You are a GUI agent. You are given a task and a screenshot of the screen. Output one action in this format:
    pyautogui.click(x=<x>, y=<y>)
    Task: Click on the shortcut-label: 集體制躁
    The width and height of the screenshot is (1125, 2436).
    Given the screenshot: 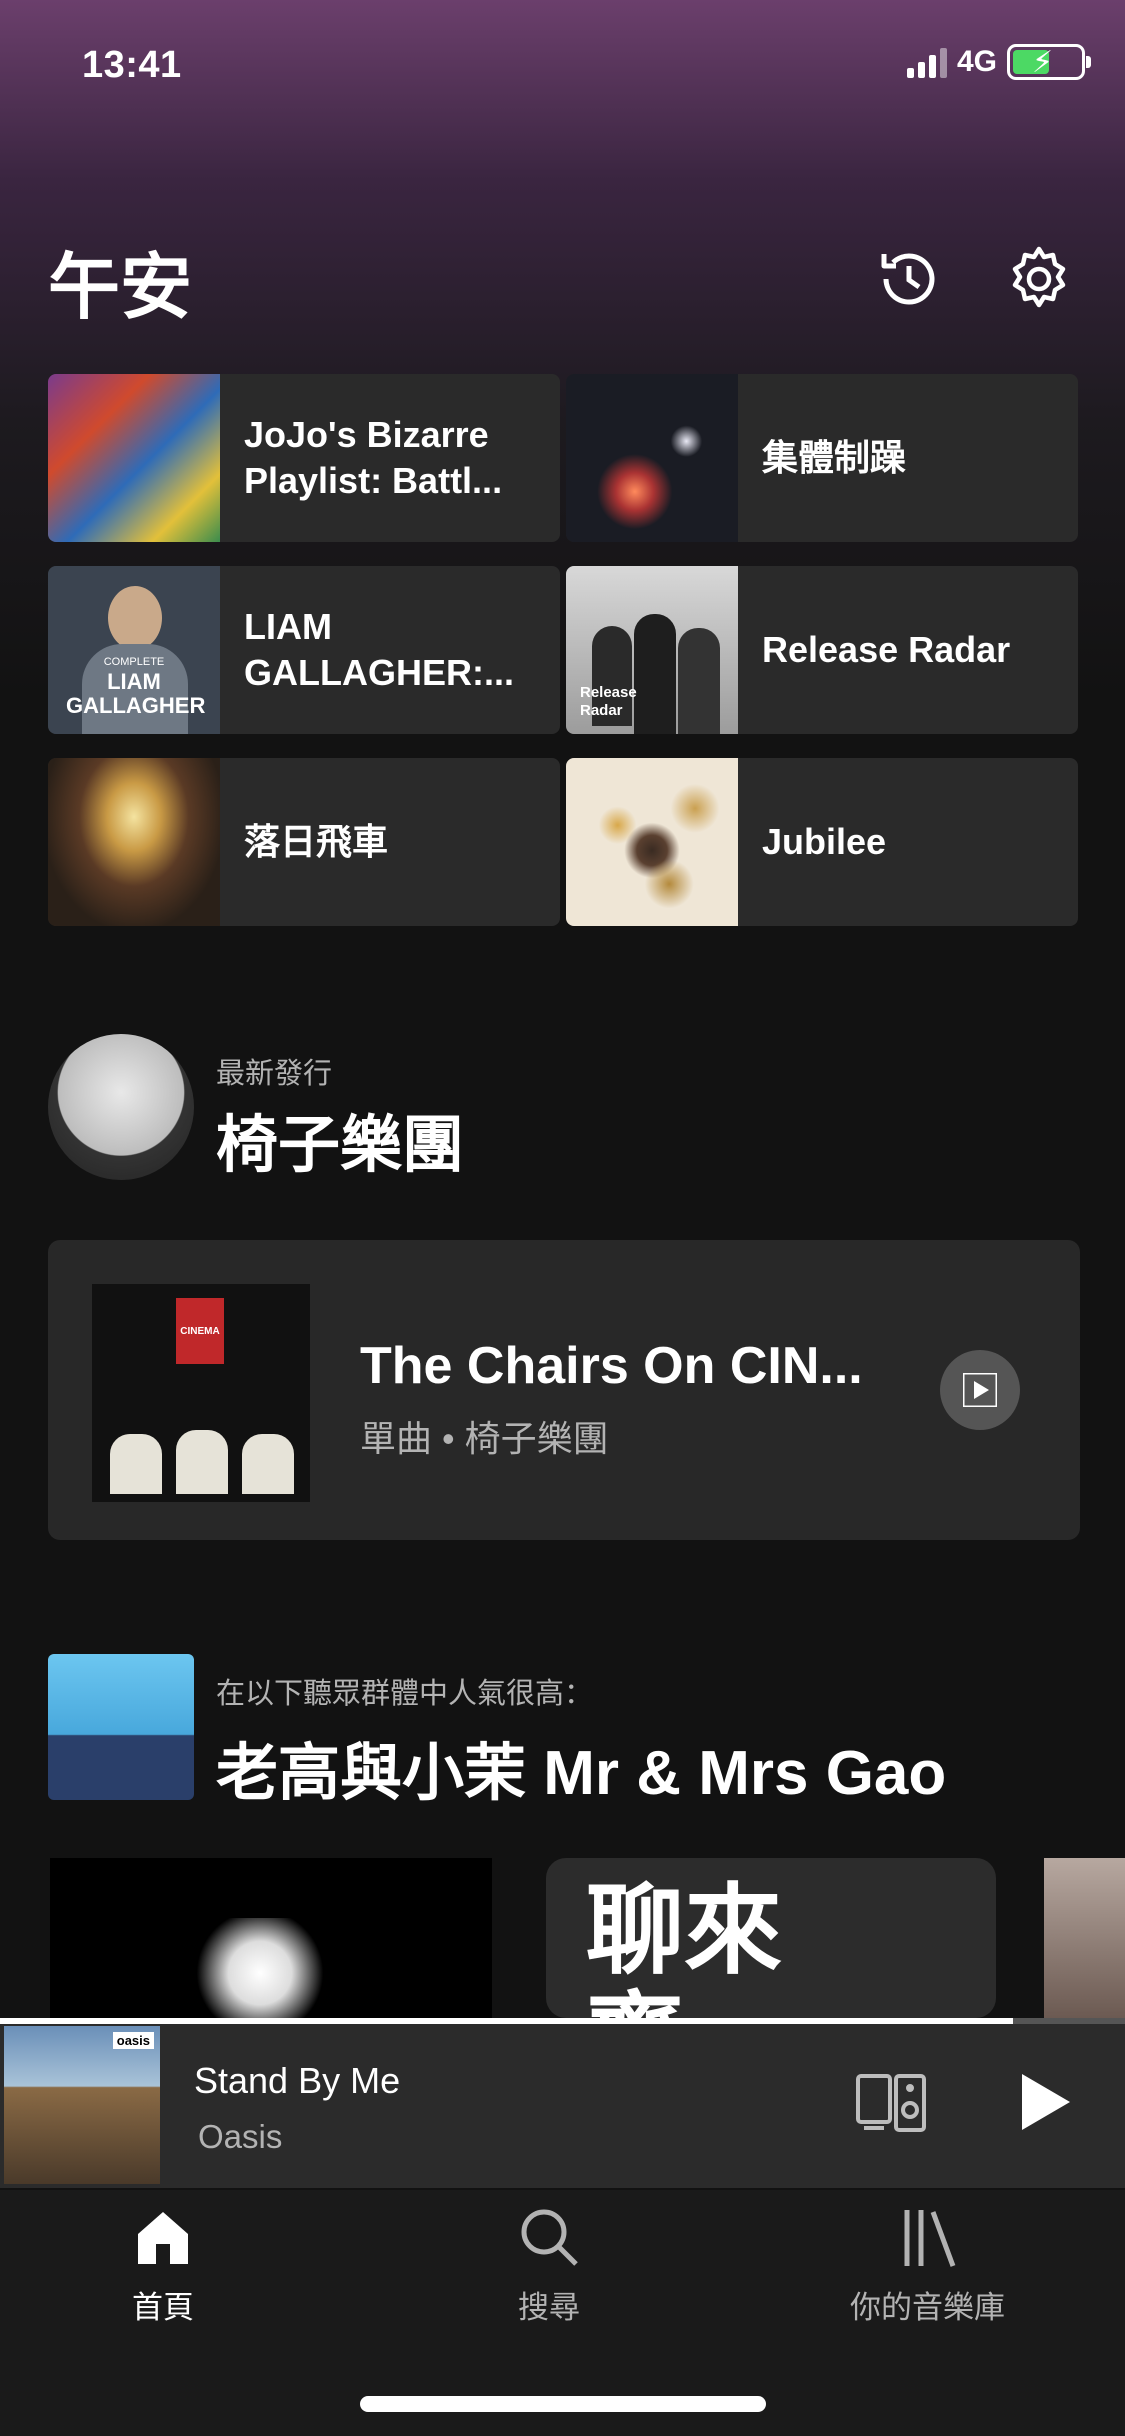 What is the action you would take?
    pyautogui.click(x=834, y=457)
    